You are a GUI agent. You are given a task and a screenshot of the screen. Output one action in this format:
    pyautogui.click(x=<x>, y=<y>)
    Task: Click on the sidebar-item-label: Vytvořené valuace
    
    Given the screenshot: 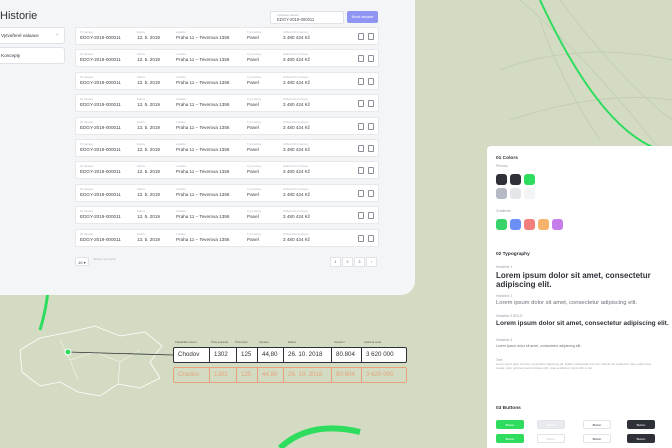 What is the action you would take?
    pyautogui.click(x=20, y=35)
    